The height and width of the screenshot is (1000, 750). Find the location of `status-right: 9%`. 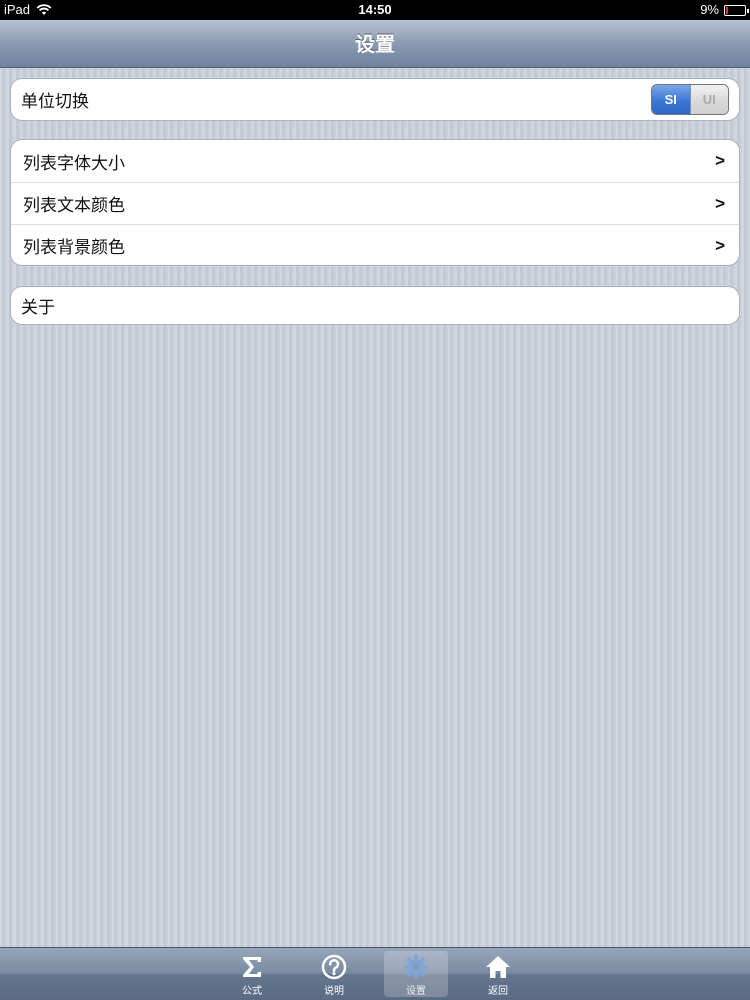

status-right: 9% is located at coordinates (724, 9).